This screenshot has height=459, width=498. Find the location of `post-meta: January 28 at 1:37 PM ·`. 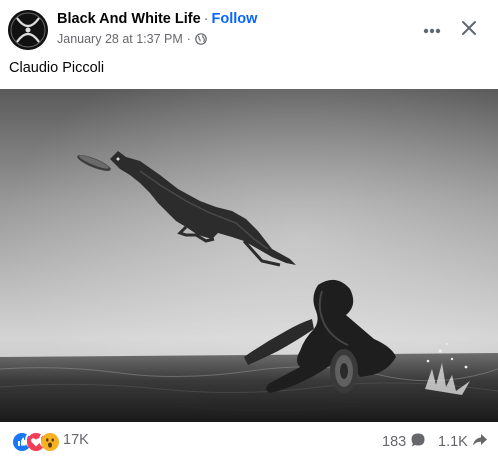

post-meta: January 28 at 1:37 PM · is located at coordinates (132, 39).